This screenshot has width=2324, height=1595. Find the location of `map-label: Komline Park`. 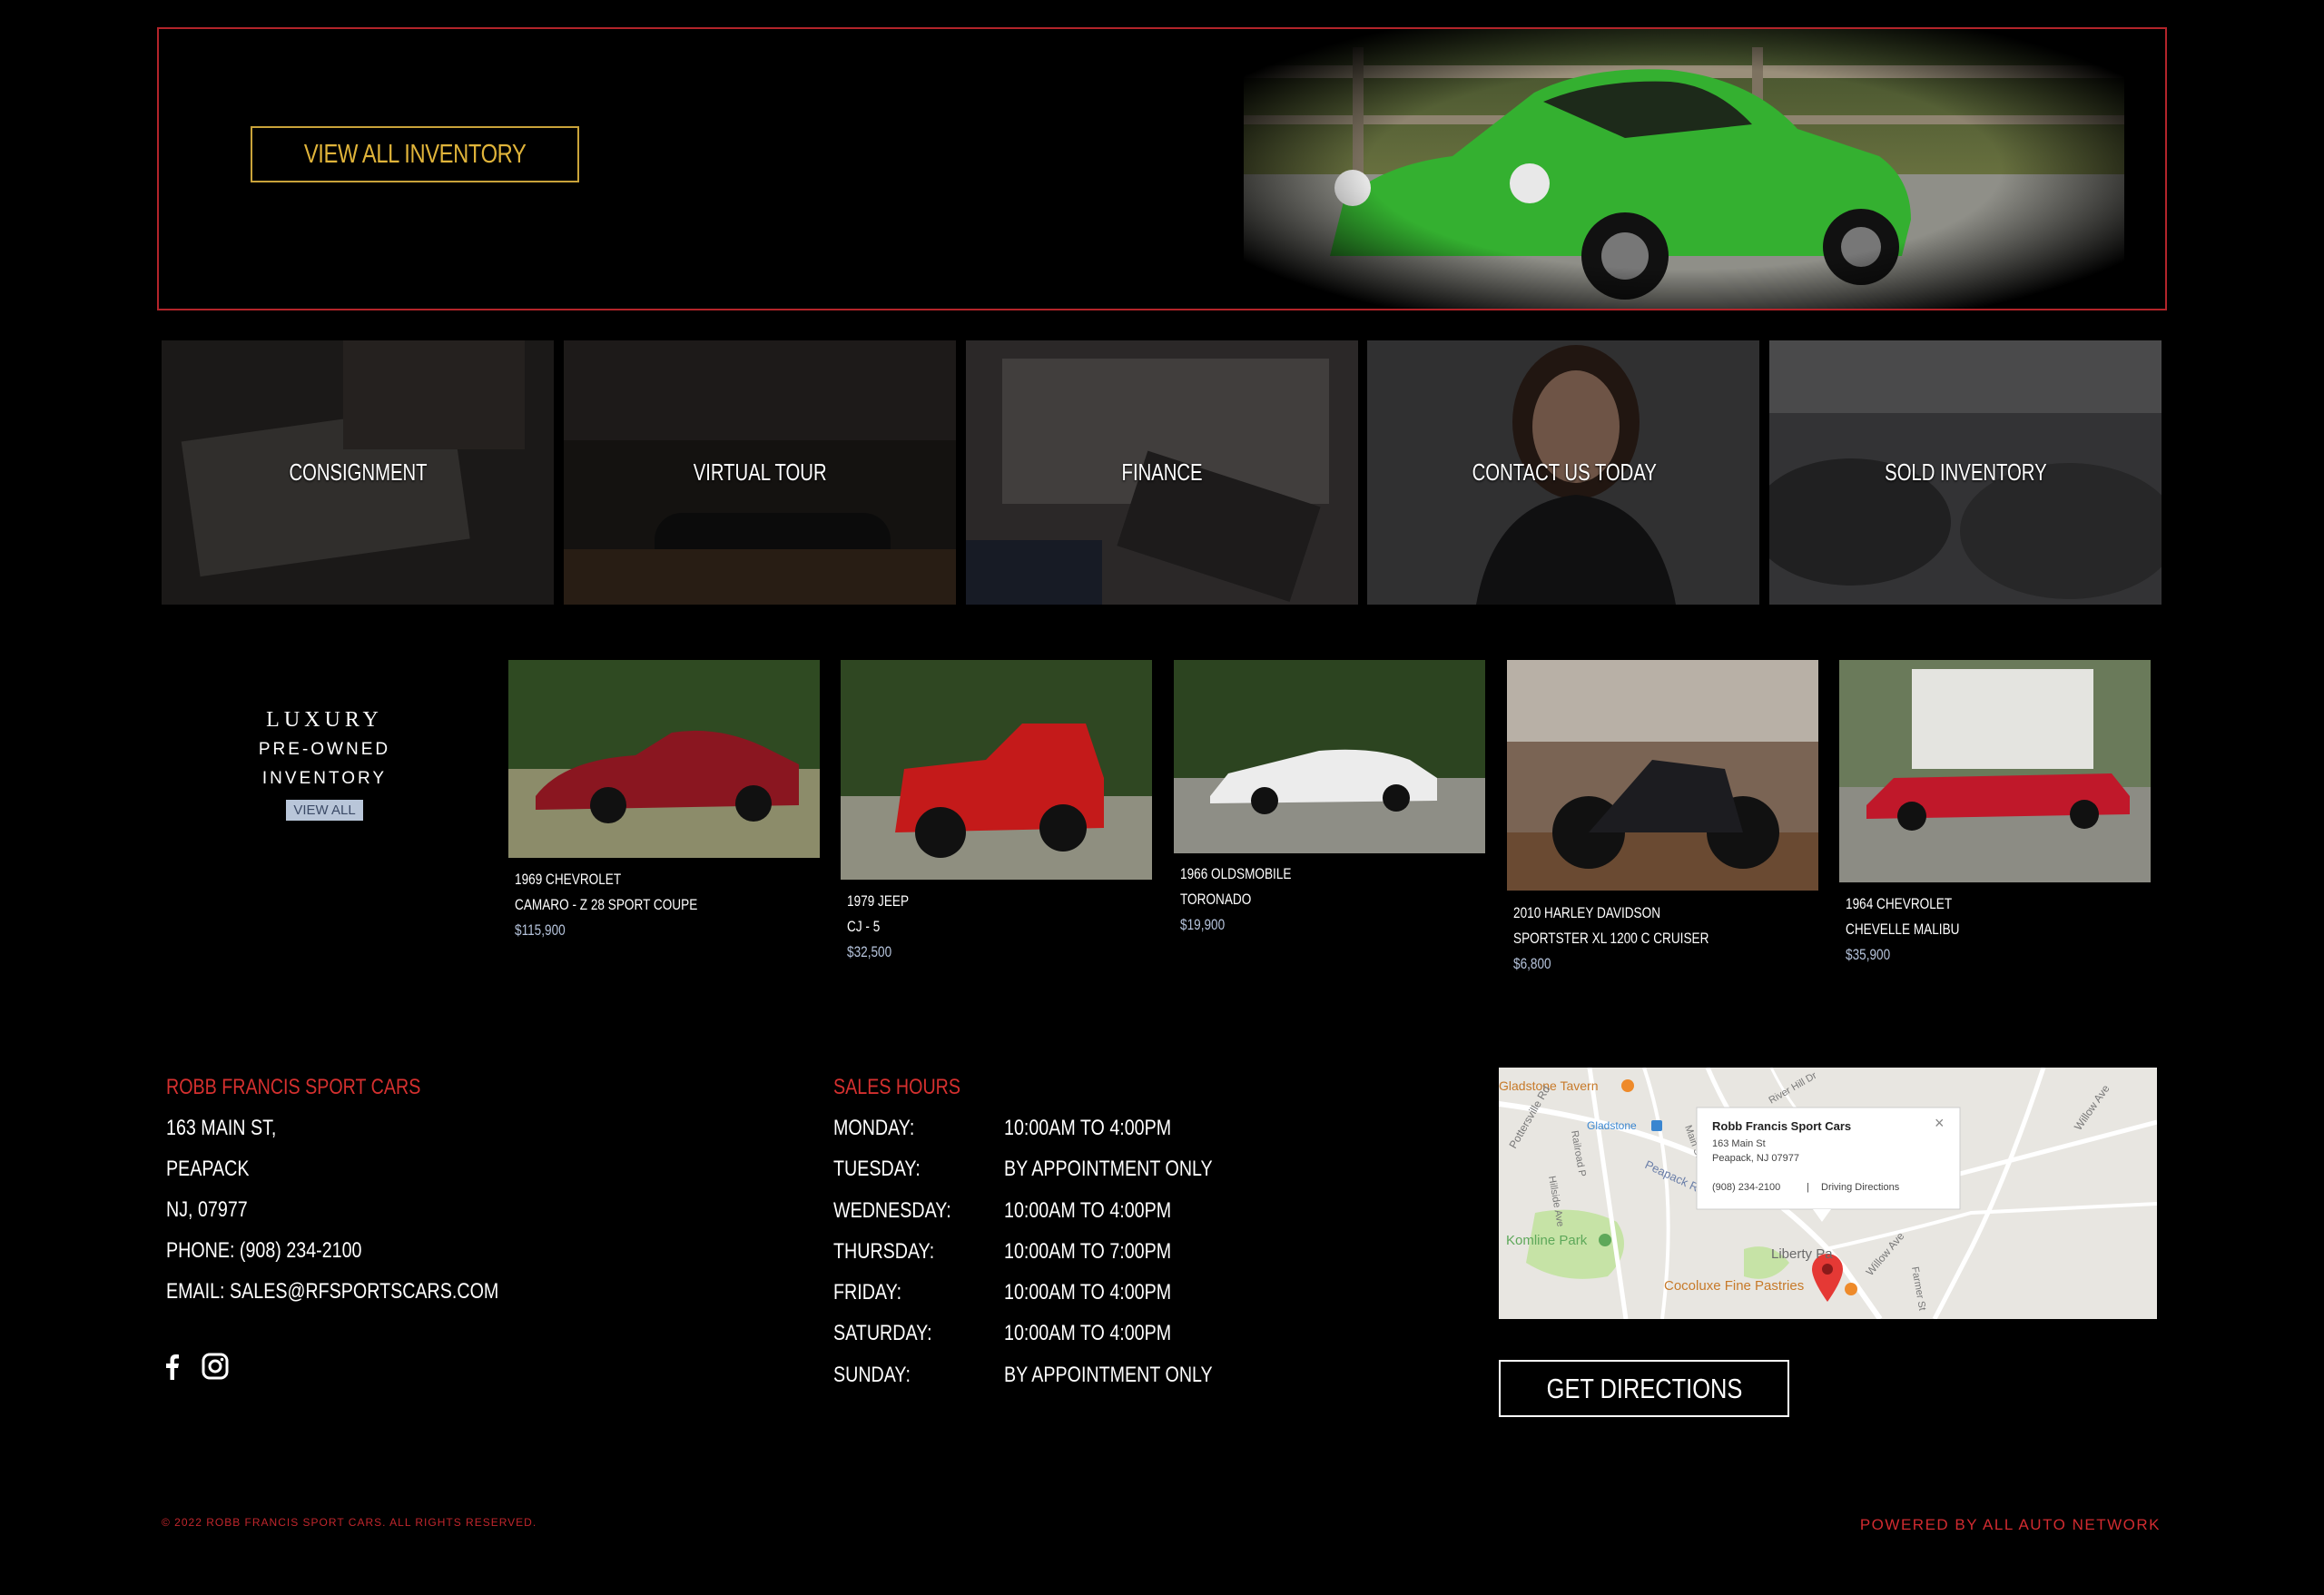

map-label: Komline Park is located at coordinates (1547, 1241).